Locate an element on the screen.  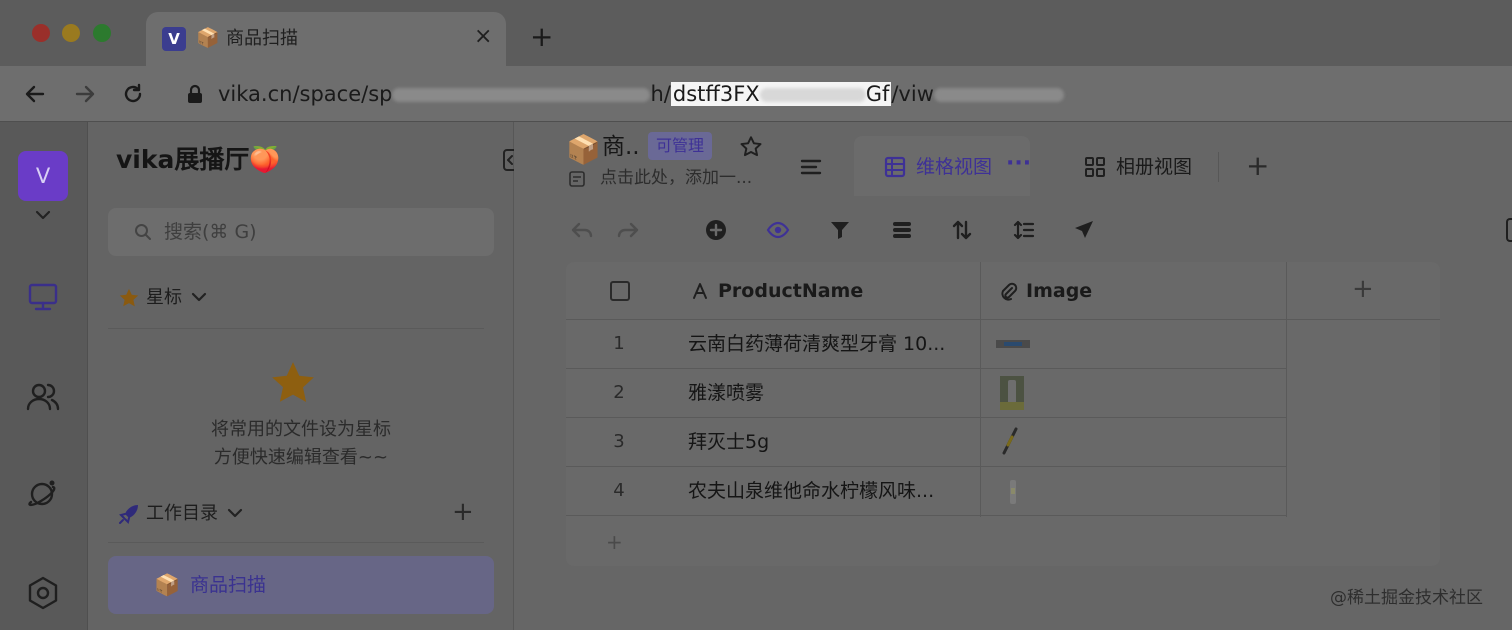
search-icon is located at coordinates (143, 232).